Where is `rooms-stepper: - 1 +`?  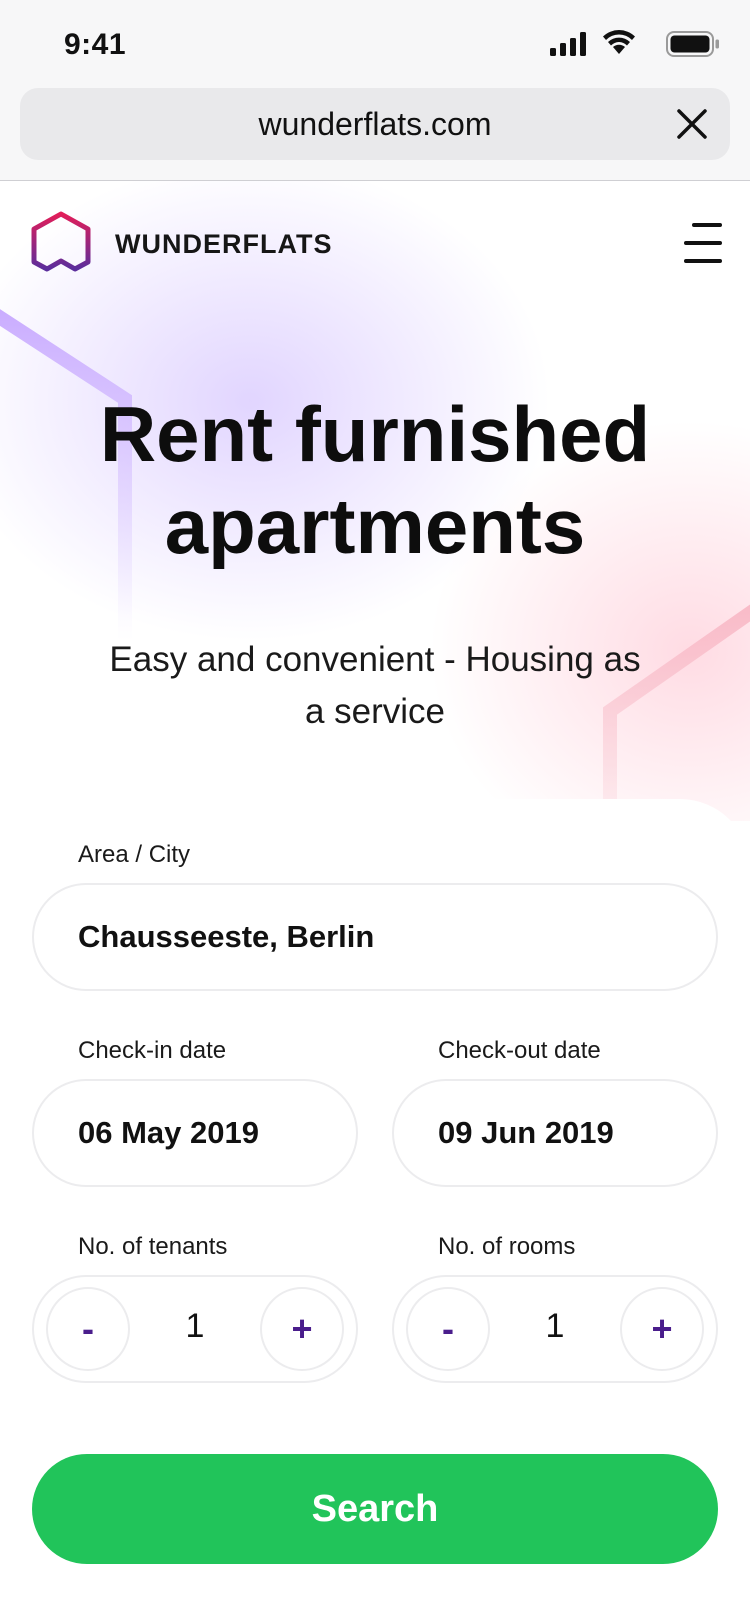 rooms-stepper: - 1 + is located at coordinates (555, 1329).